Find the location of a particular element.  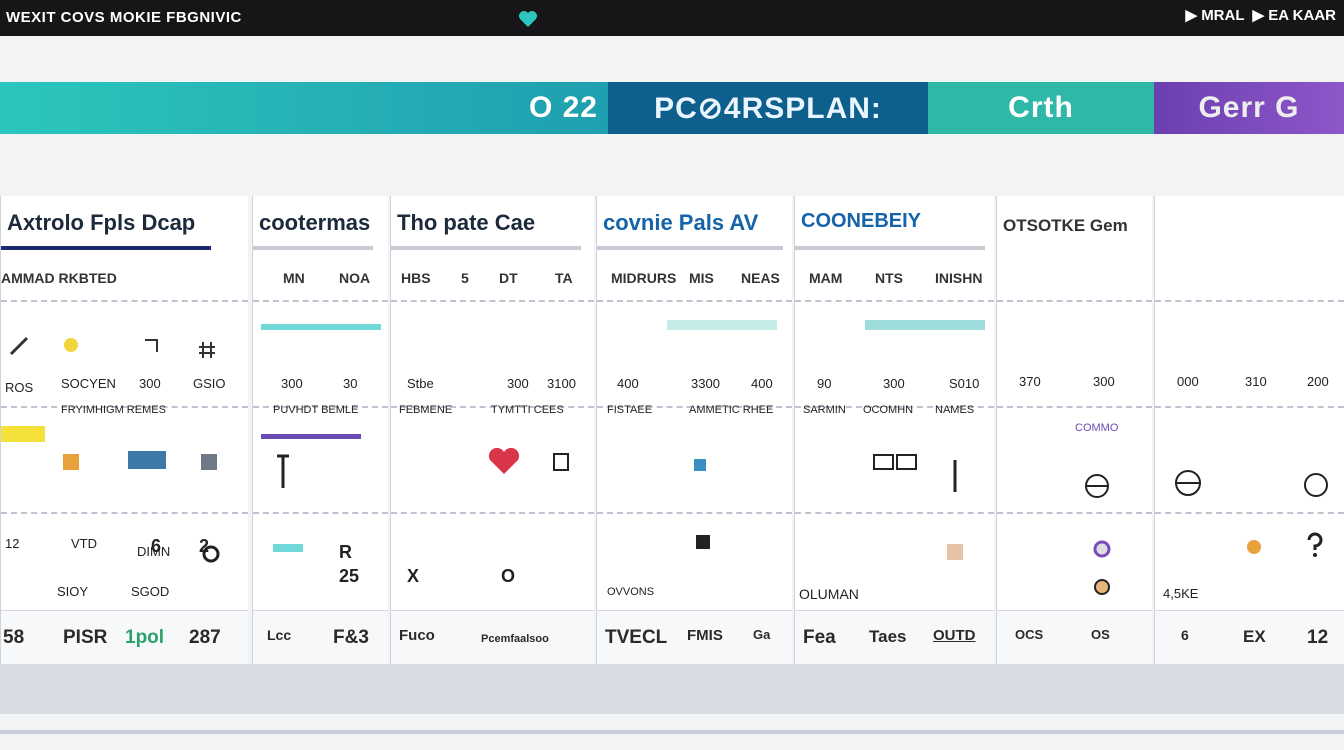

panel-footer: 58 PISR 1pol 287 is located at coordinates (124, 637).